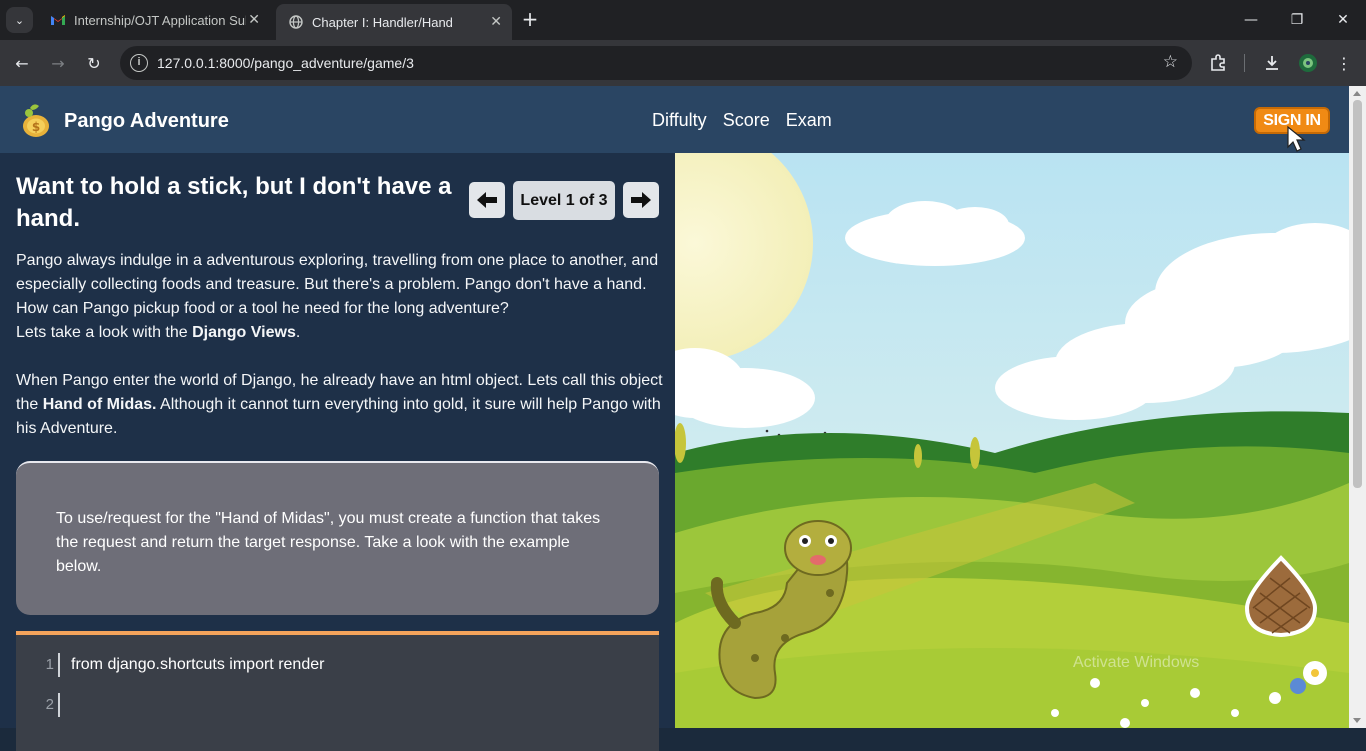  I want to click on previous-level-button, so click(487, 200).